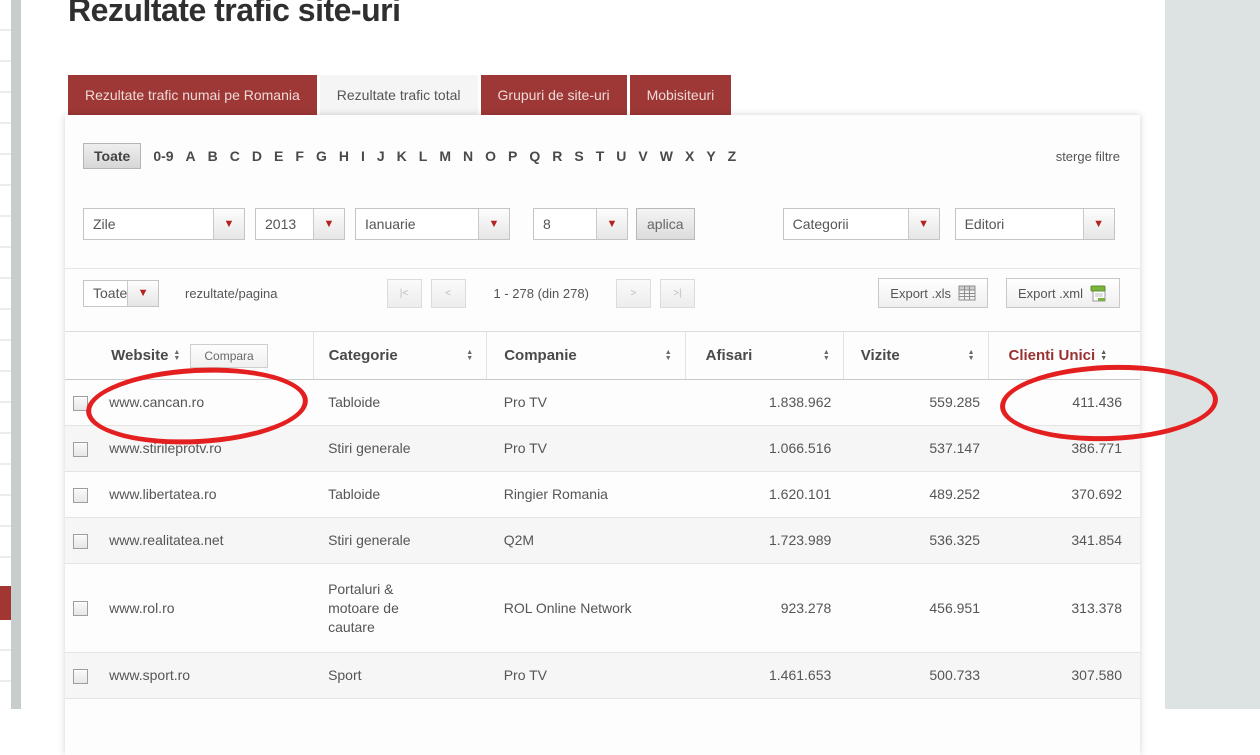  Describe the element at coordinates (121, 293) in the screenshot. I see `per-page-select: Toate ▼` at that location.